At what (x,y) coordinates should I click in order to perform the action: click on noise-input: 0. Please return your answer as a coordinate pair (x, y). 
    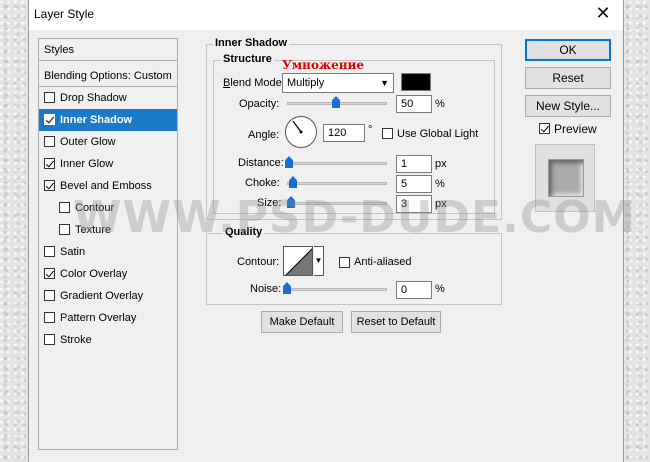
    Looking at the image, I should click on (414, 290).